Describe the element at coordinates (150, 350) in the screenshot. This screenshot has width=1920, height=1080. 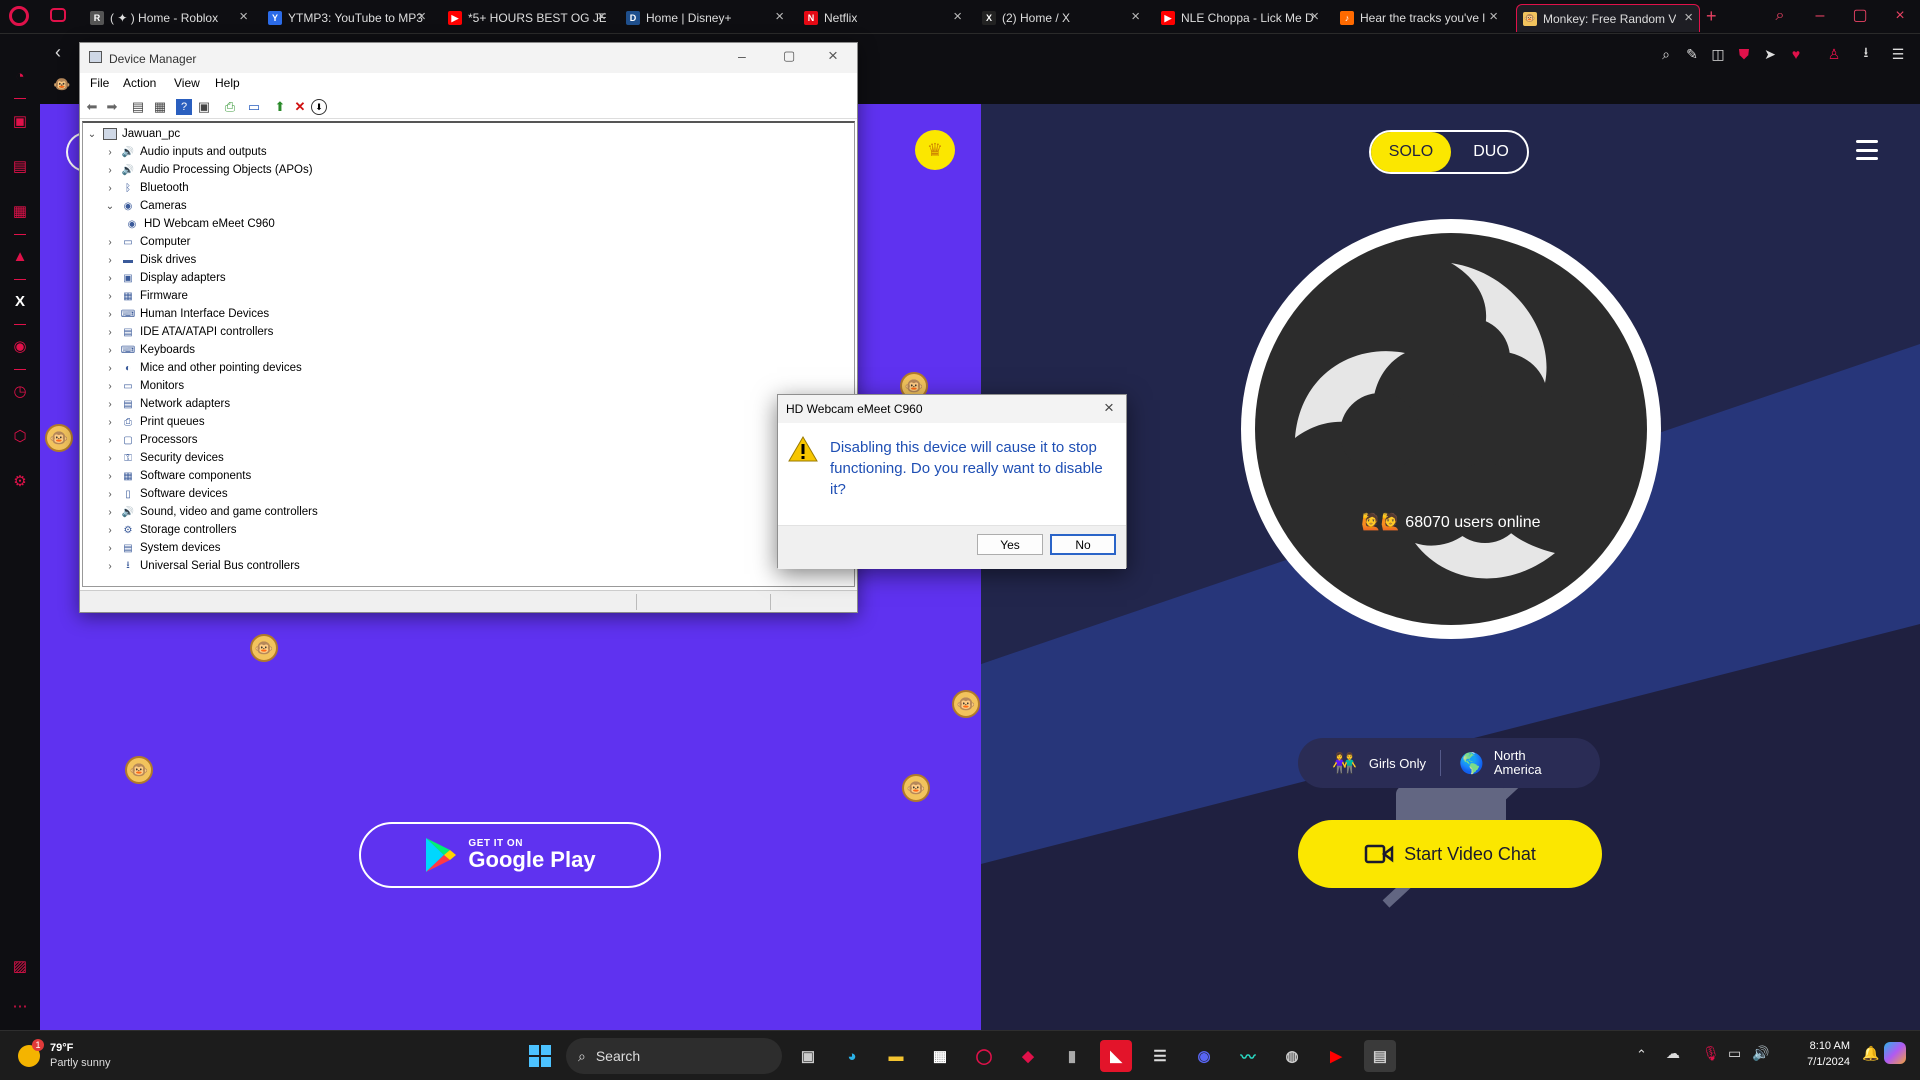
I see `tree-category-row: › ⌨ Keyboards` at that location.